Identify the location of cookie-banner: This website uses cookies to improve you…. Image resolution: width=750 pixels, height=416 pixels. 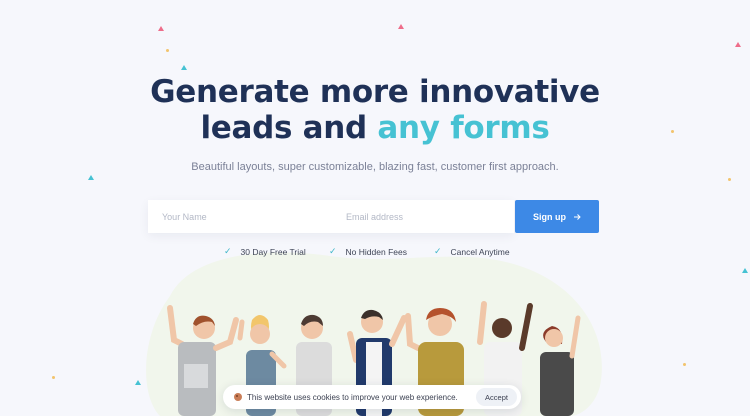
(372, 397).